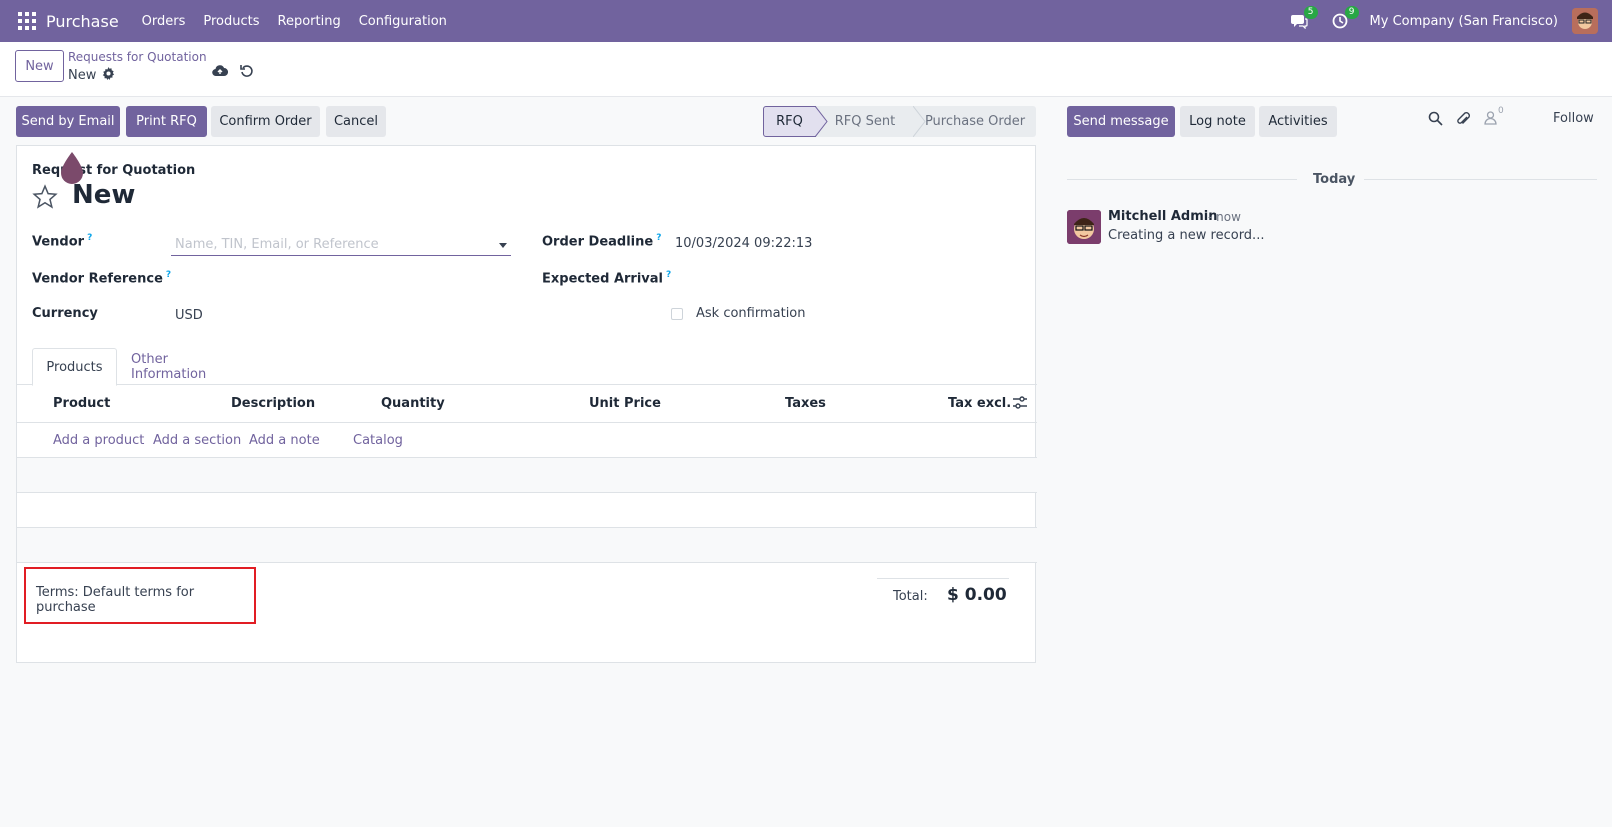  I want to click on add-product-link: Add a product, so click(98, 440).